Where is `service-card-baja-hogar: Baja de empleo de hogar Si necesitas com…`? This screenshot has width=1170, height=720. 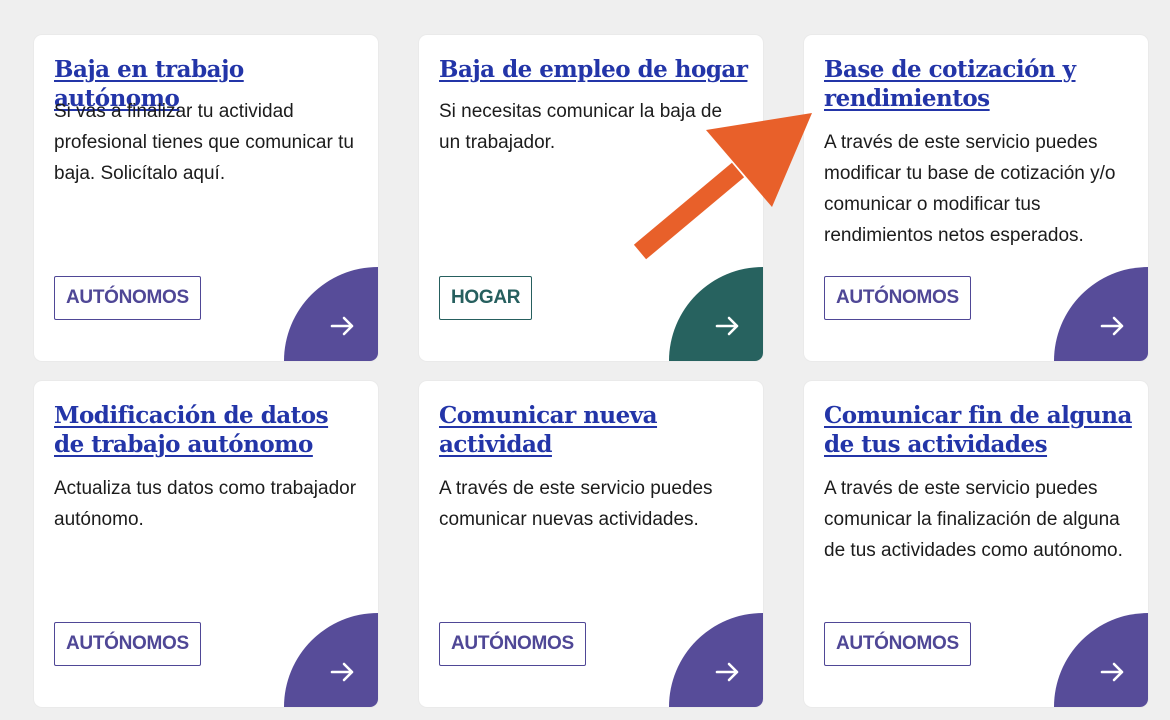
service-card-baja-hogar: Baja de empleo de hogar Si necesitas com… is located at coordinates (591, 198).